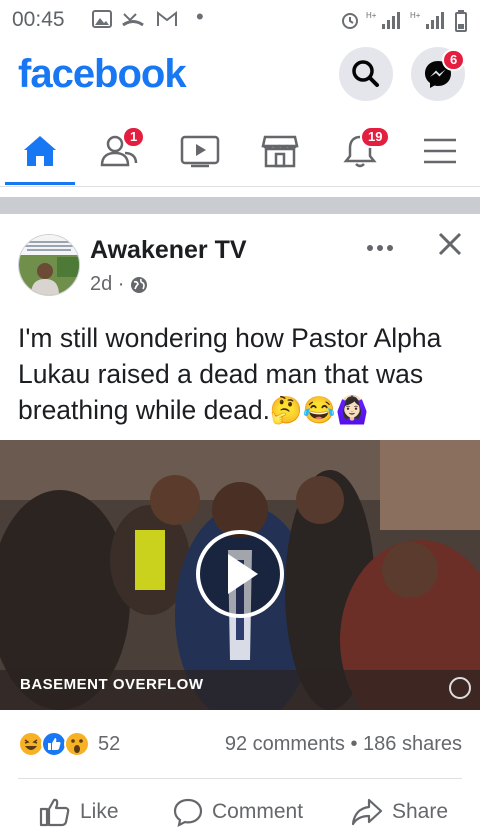 The height and width of the screenshot is (832, 480). I want to click on marketplace-icon, so click(280, 151).